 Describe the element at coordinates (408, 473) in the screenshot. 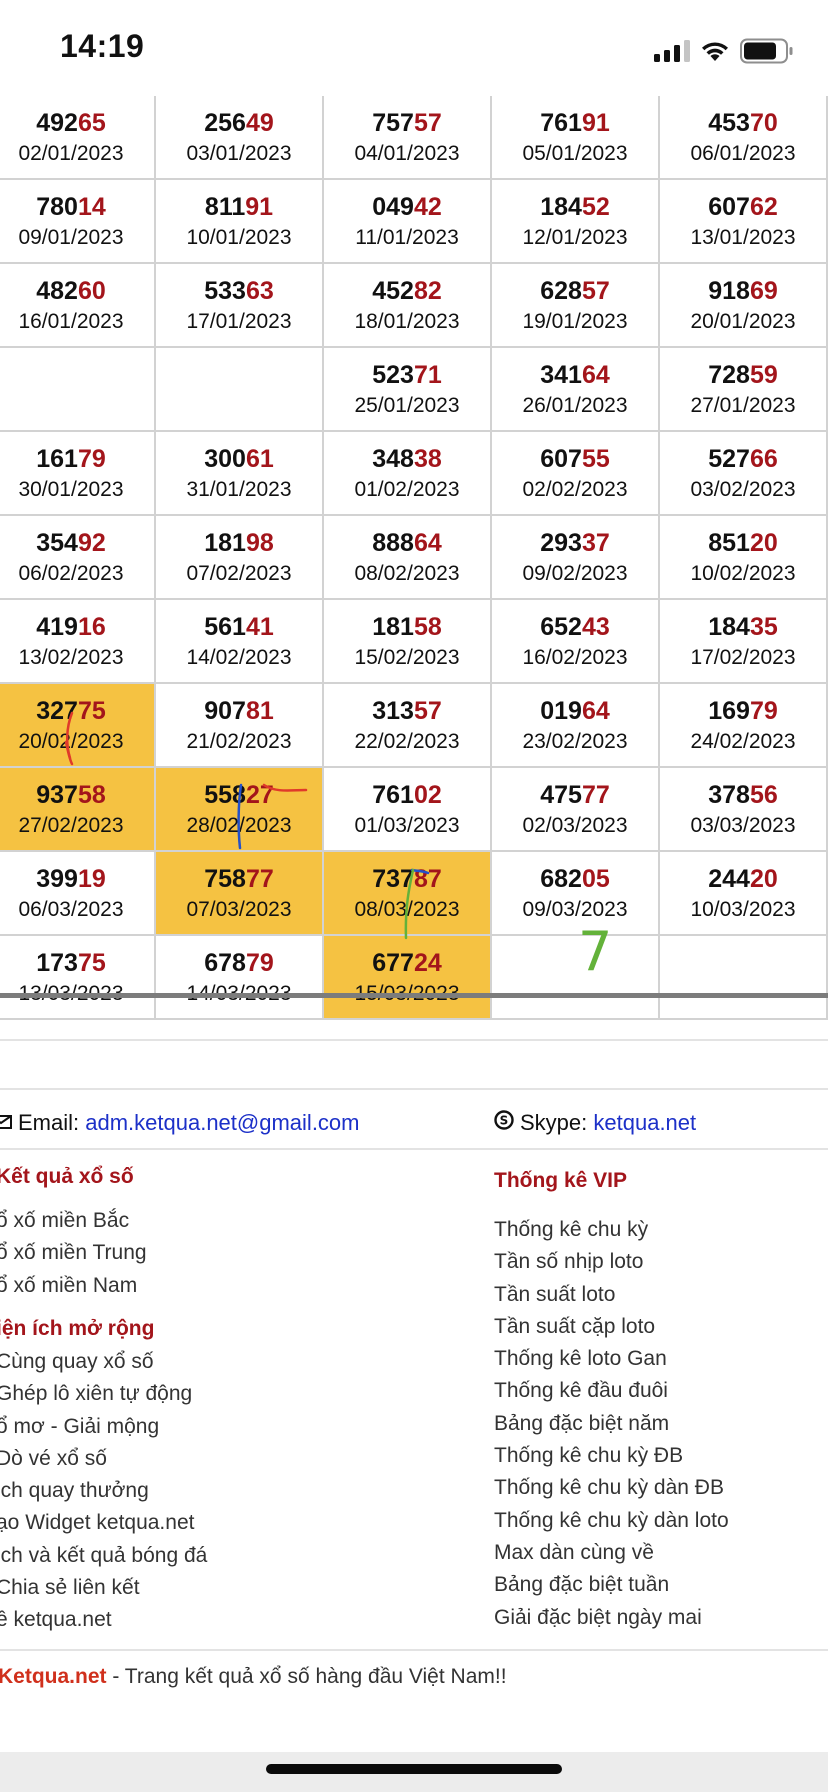

I see `result-cell: 34838 01/02/2023` at that location.